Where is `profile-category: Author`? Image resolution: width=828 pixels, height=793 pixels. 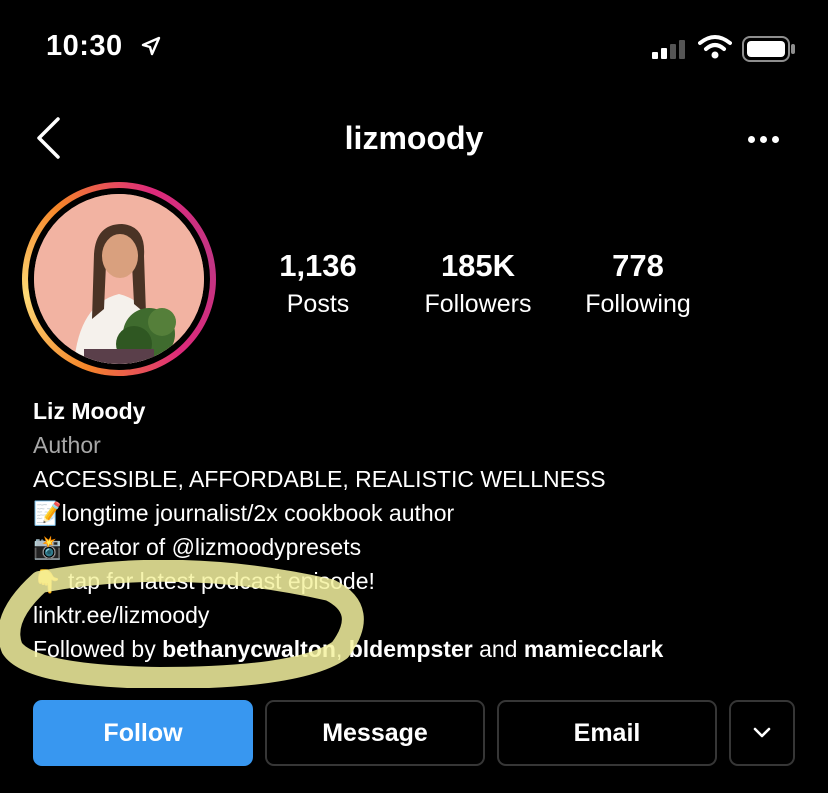 profile-category: Author is located at coordinates (67, 445).